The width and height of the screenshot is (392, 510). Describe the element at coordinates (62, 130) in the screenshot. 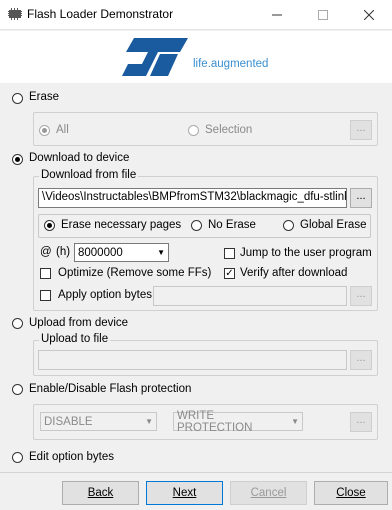

I see `erase-all-label: All` at that location.